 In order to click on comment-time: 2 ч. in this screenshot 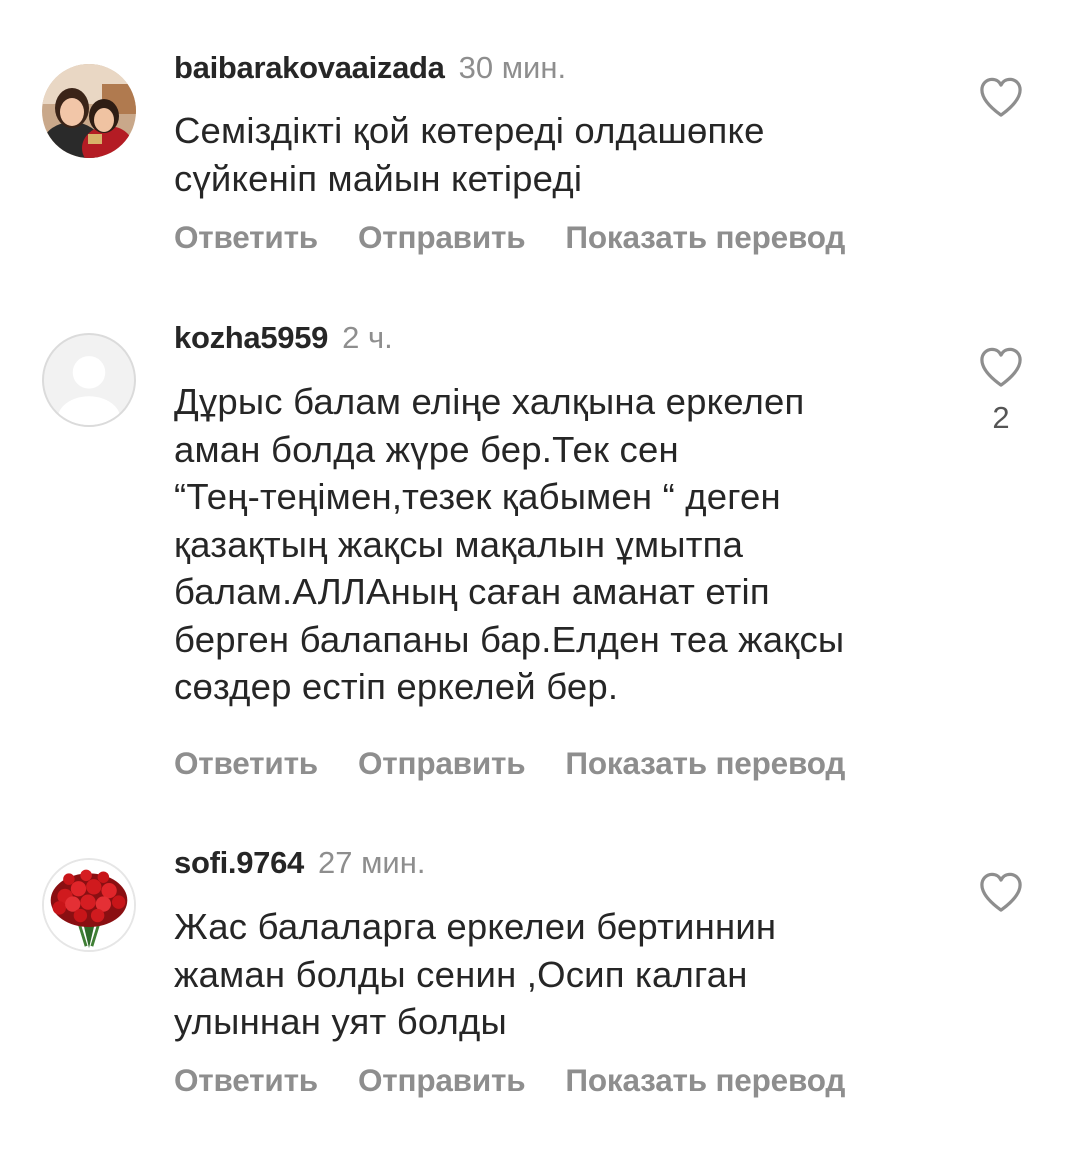, I will do `click(367, 337)`.